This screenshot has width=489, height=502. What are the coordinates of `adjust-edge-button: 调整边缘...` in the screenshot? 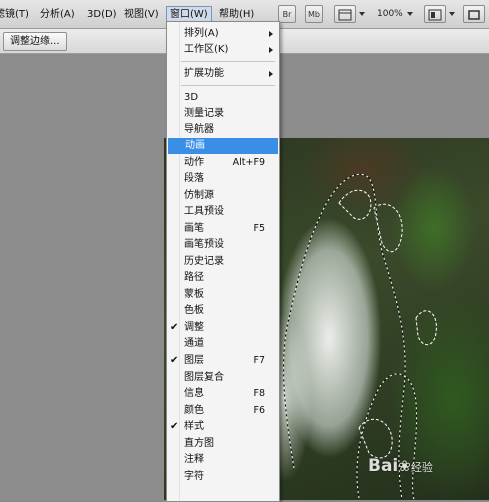 It's located at (35, 41).